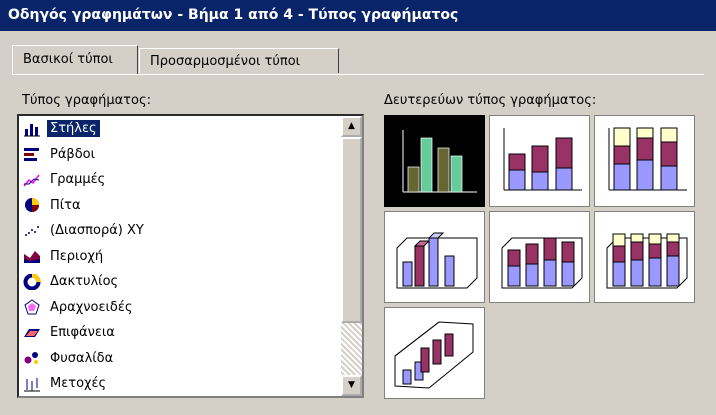 Image resolution: width=716 pixels, height=415 pixels. Describe the element at coordinates (32, 282) in the screenshot. I see `doughnut-chart-icon` at that location.